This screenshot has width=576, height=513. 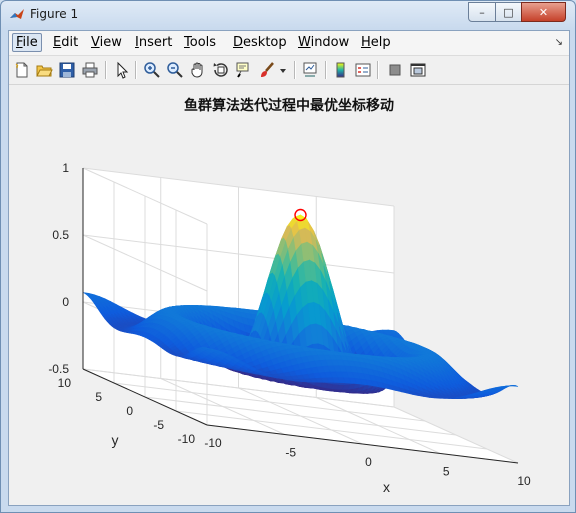 I want to click on figure-toolbar, so click(x=289, y=70).